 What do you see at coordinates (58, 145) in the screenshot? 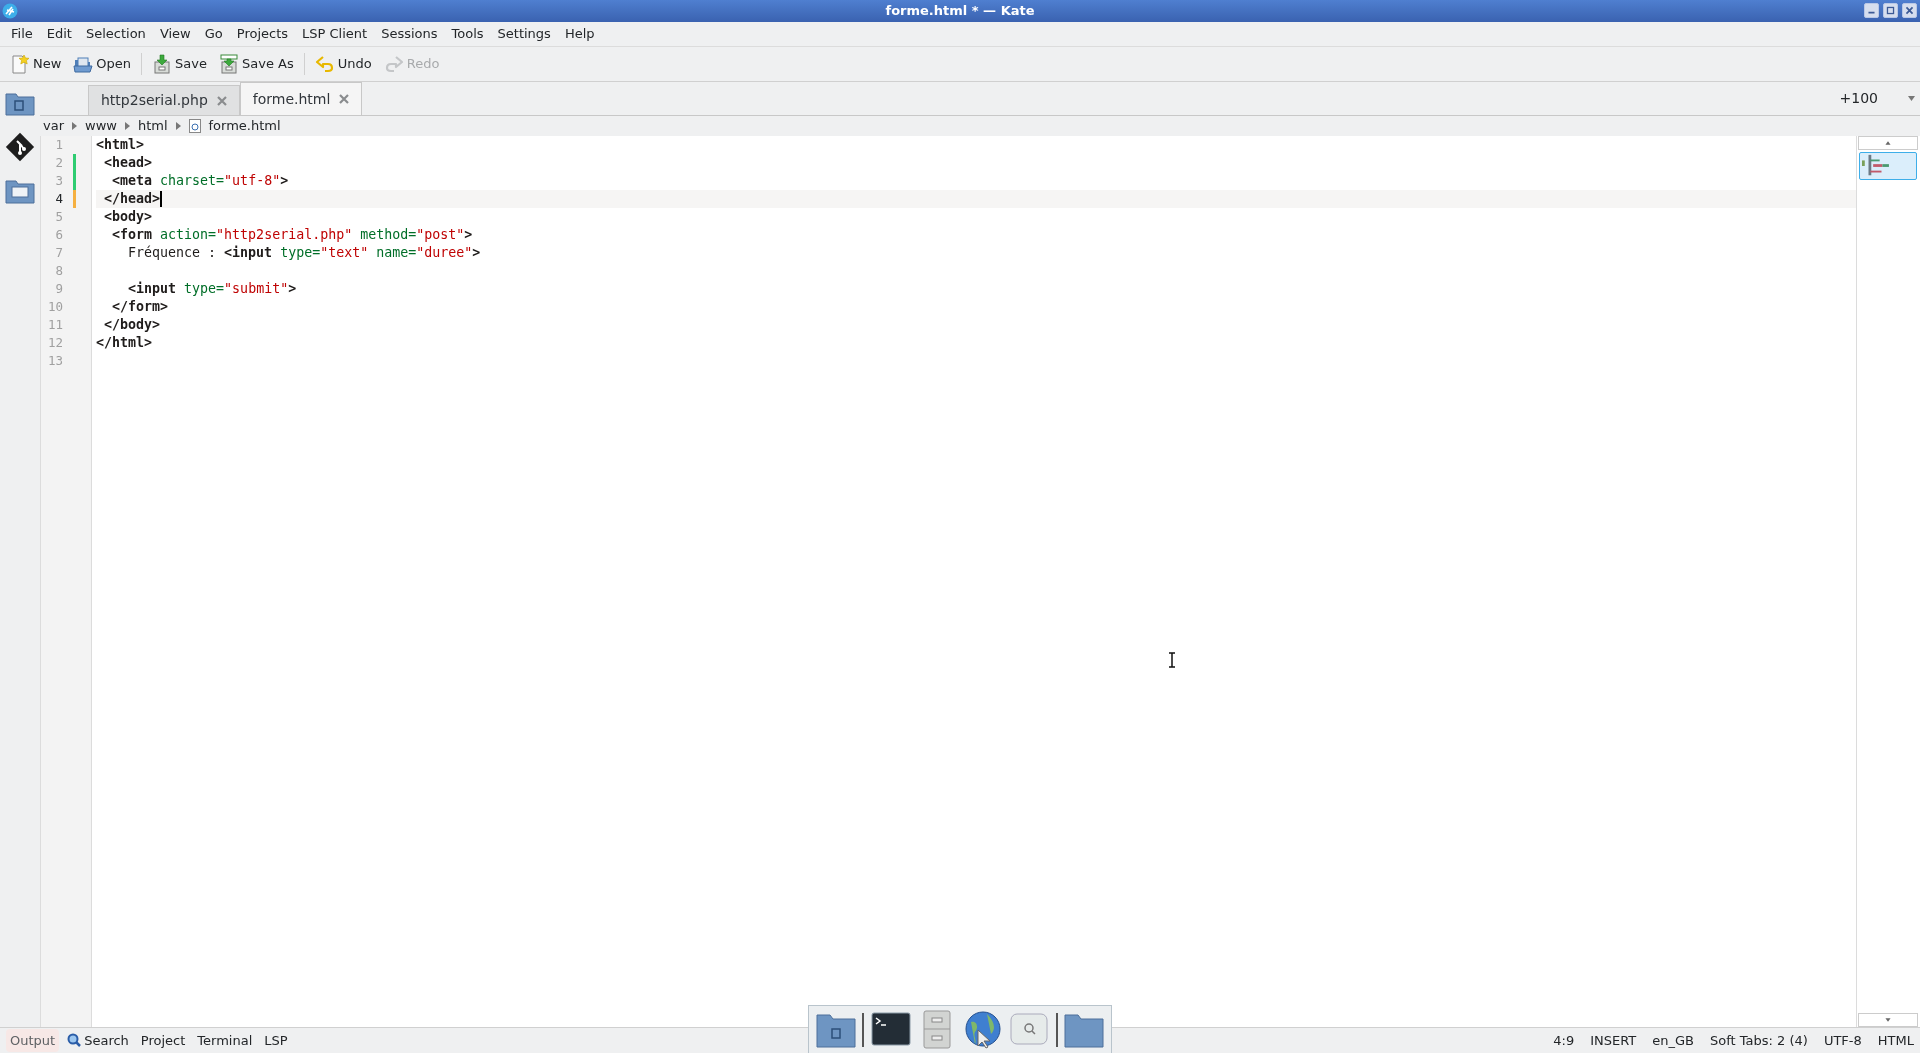
I see `line-number: 1` at bounding box center [58, 145].